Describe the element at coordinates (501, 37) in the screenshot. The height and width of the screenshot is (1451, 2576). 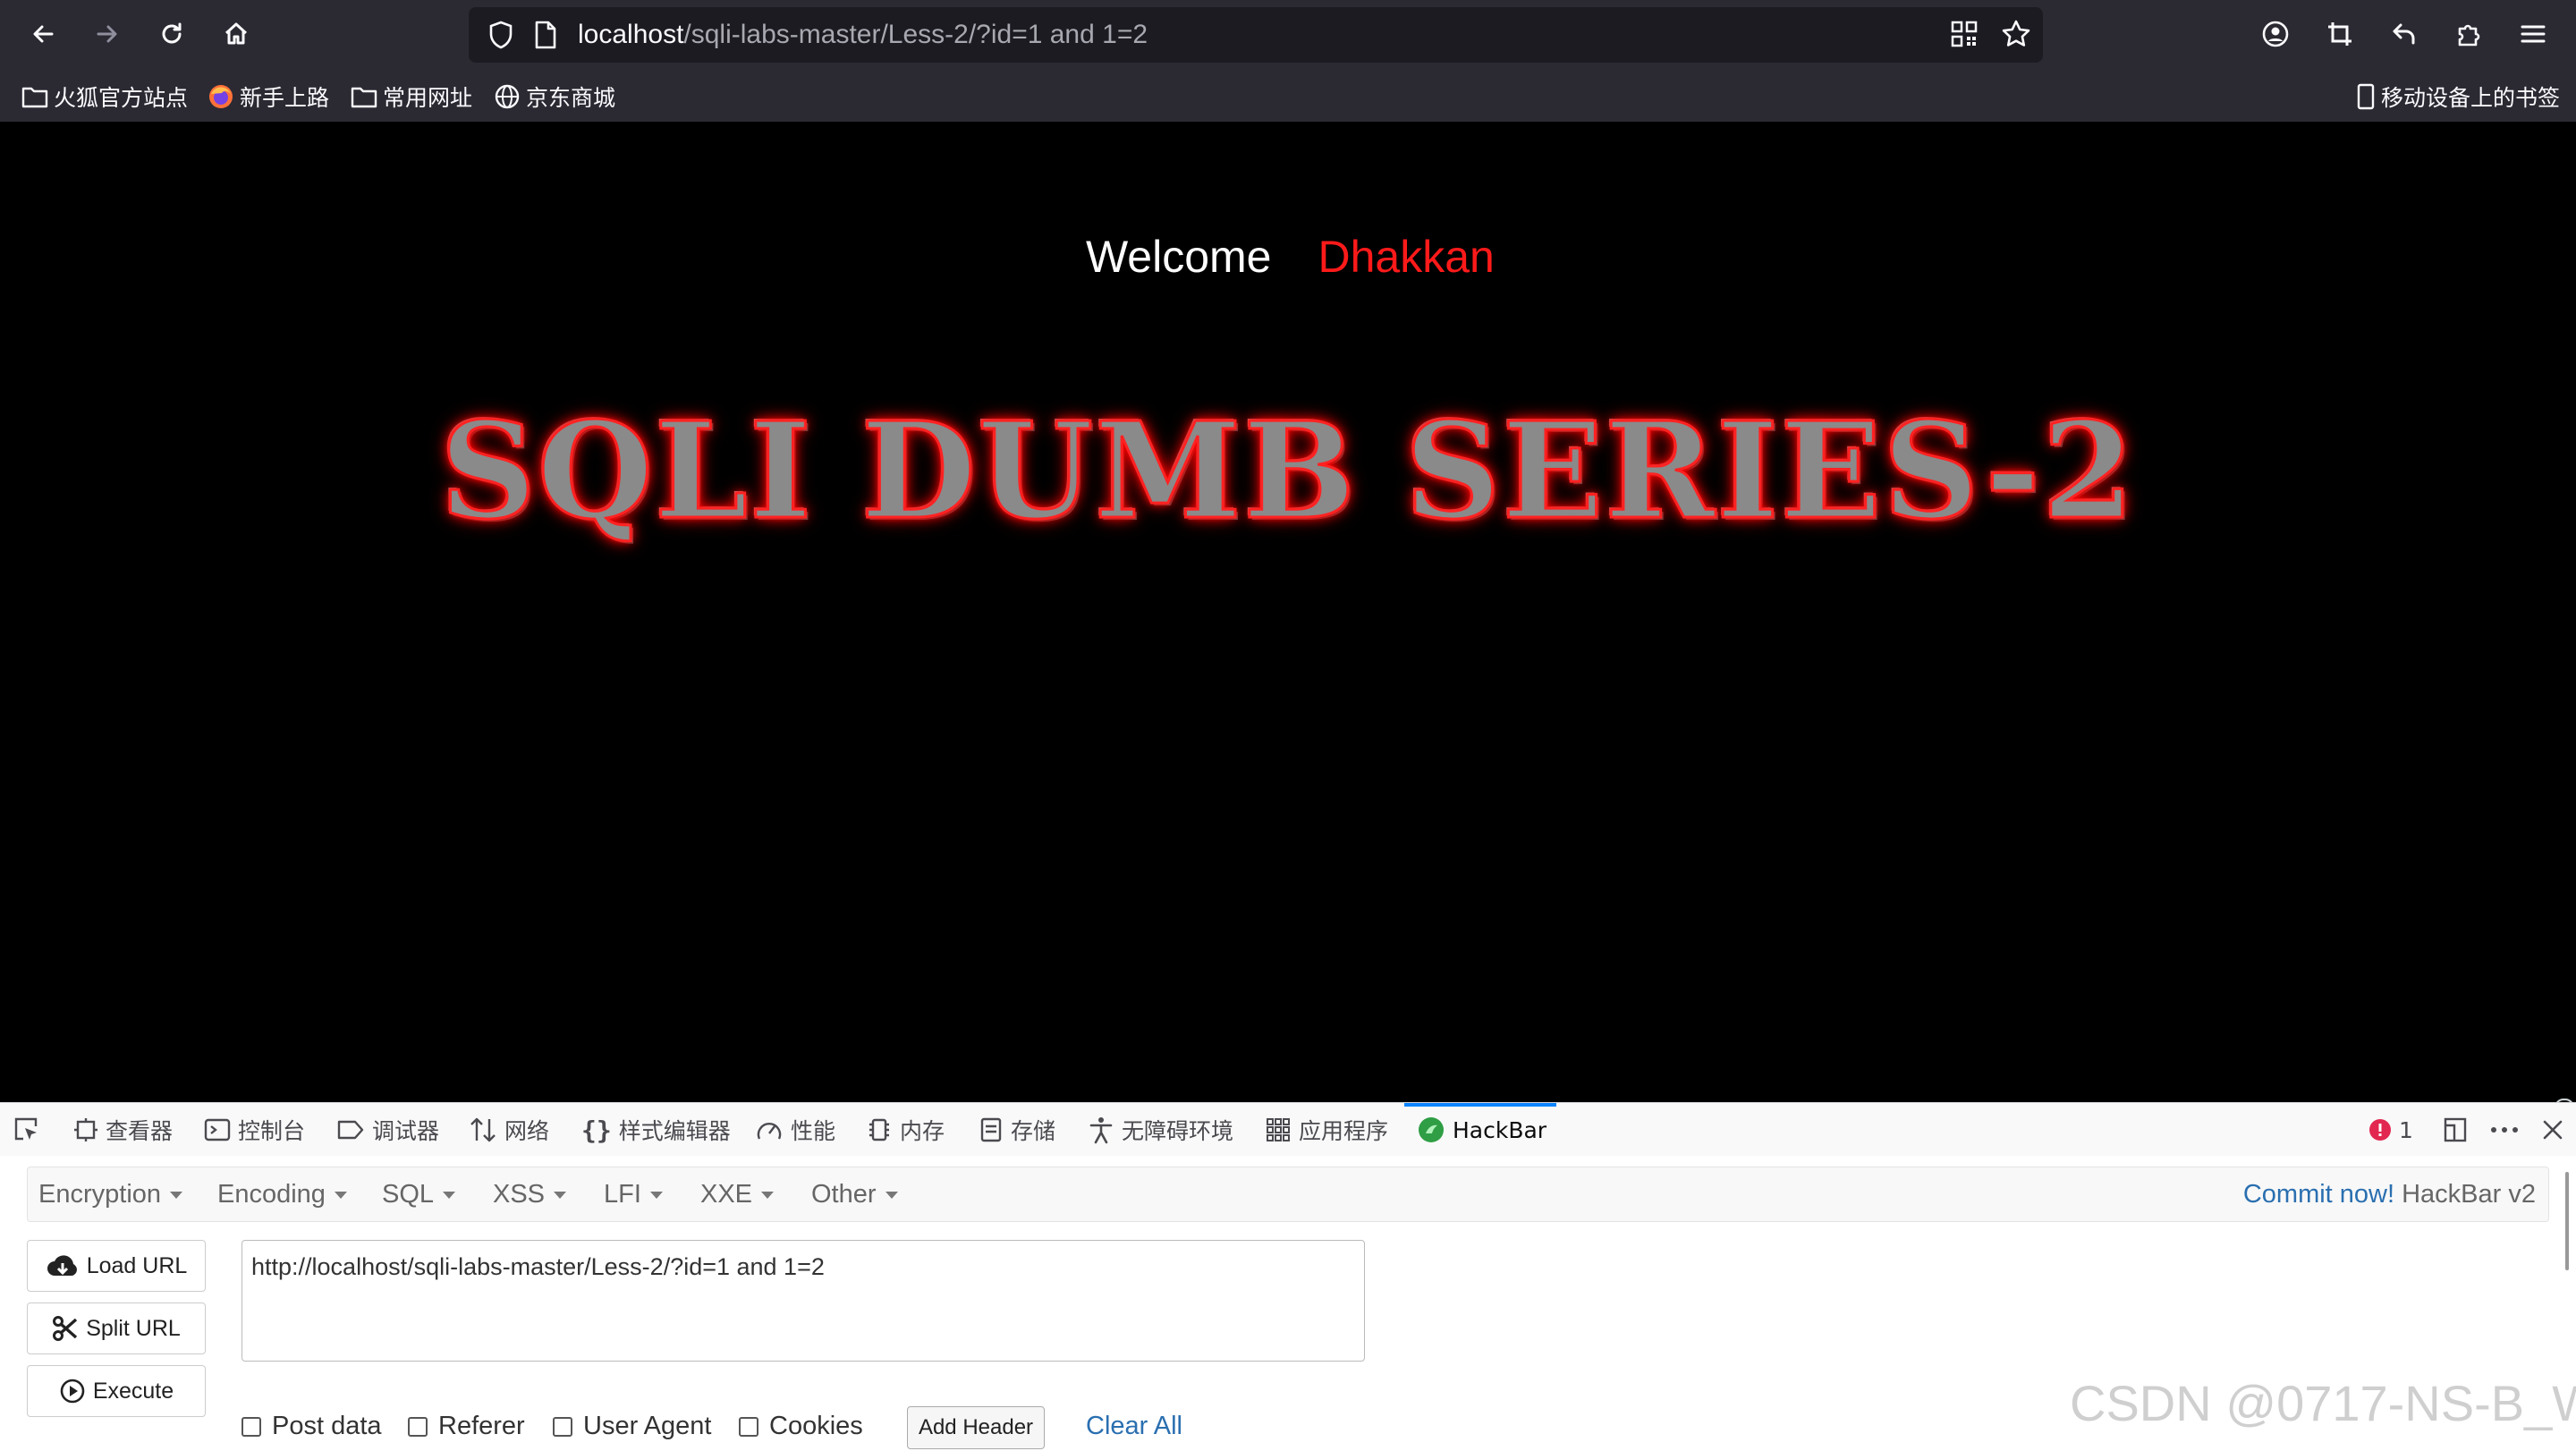
I see `shield-icon` at that location.